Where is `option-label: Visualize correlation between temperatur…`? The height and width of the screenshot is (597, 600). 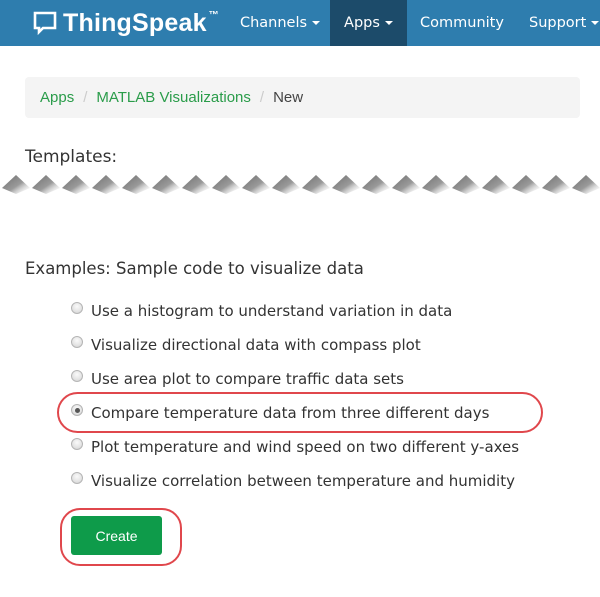 option-label: Visualize correlation between temperatur… is located at coordinates (303, 481).